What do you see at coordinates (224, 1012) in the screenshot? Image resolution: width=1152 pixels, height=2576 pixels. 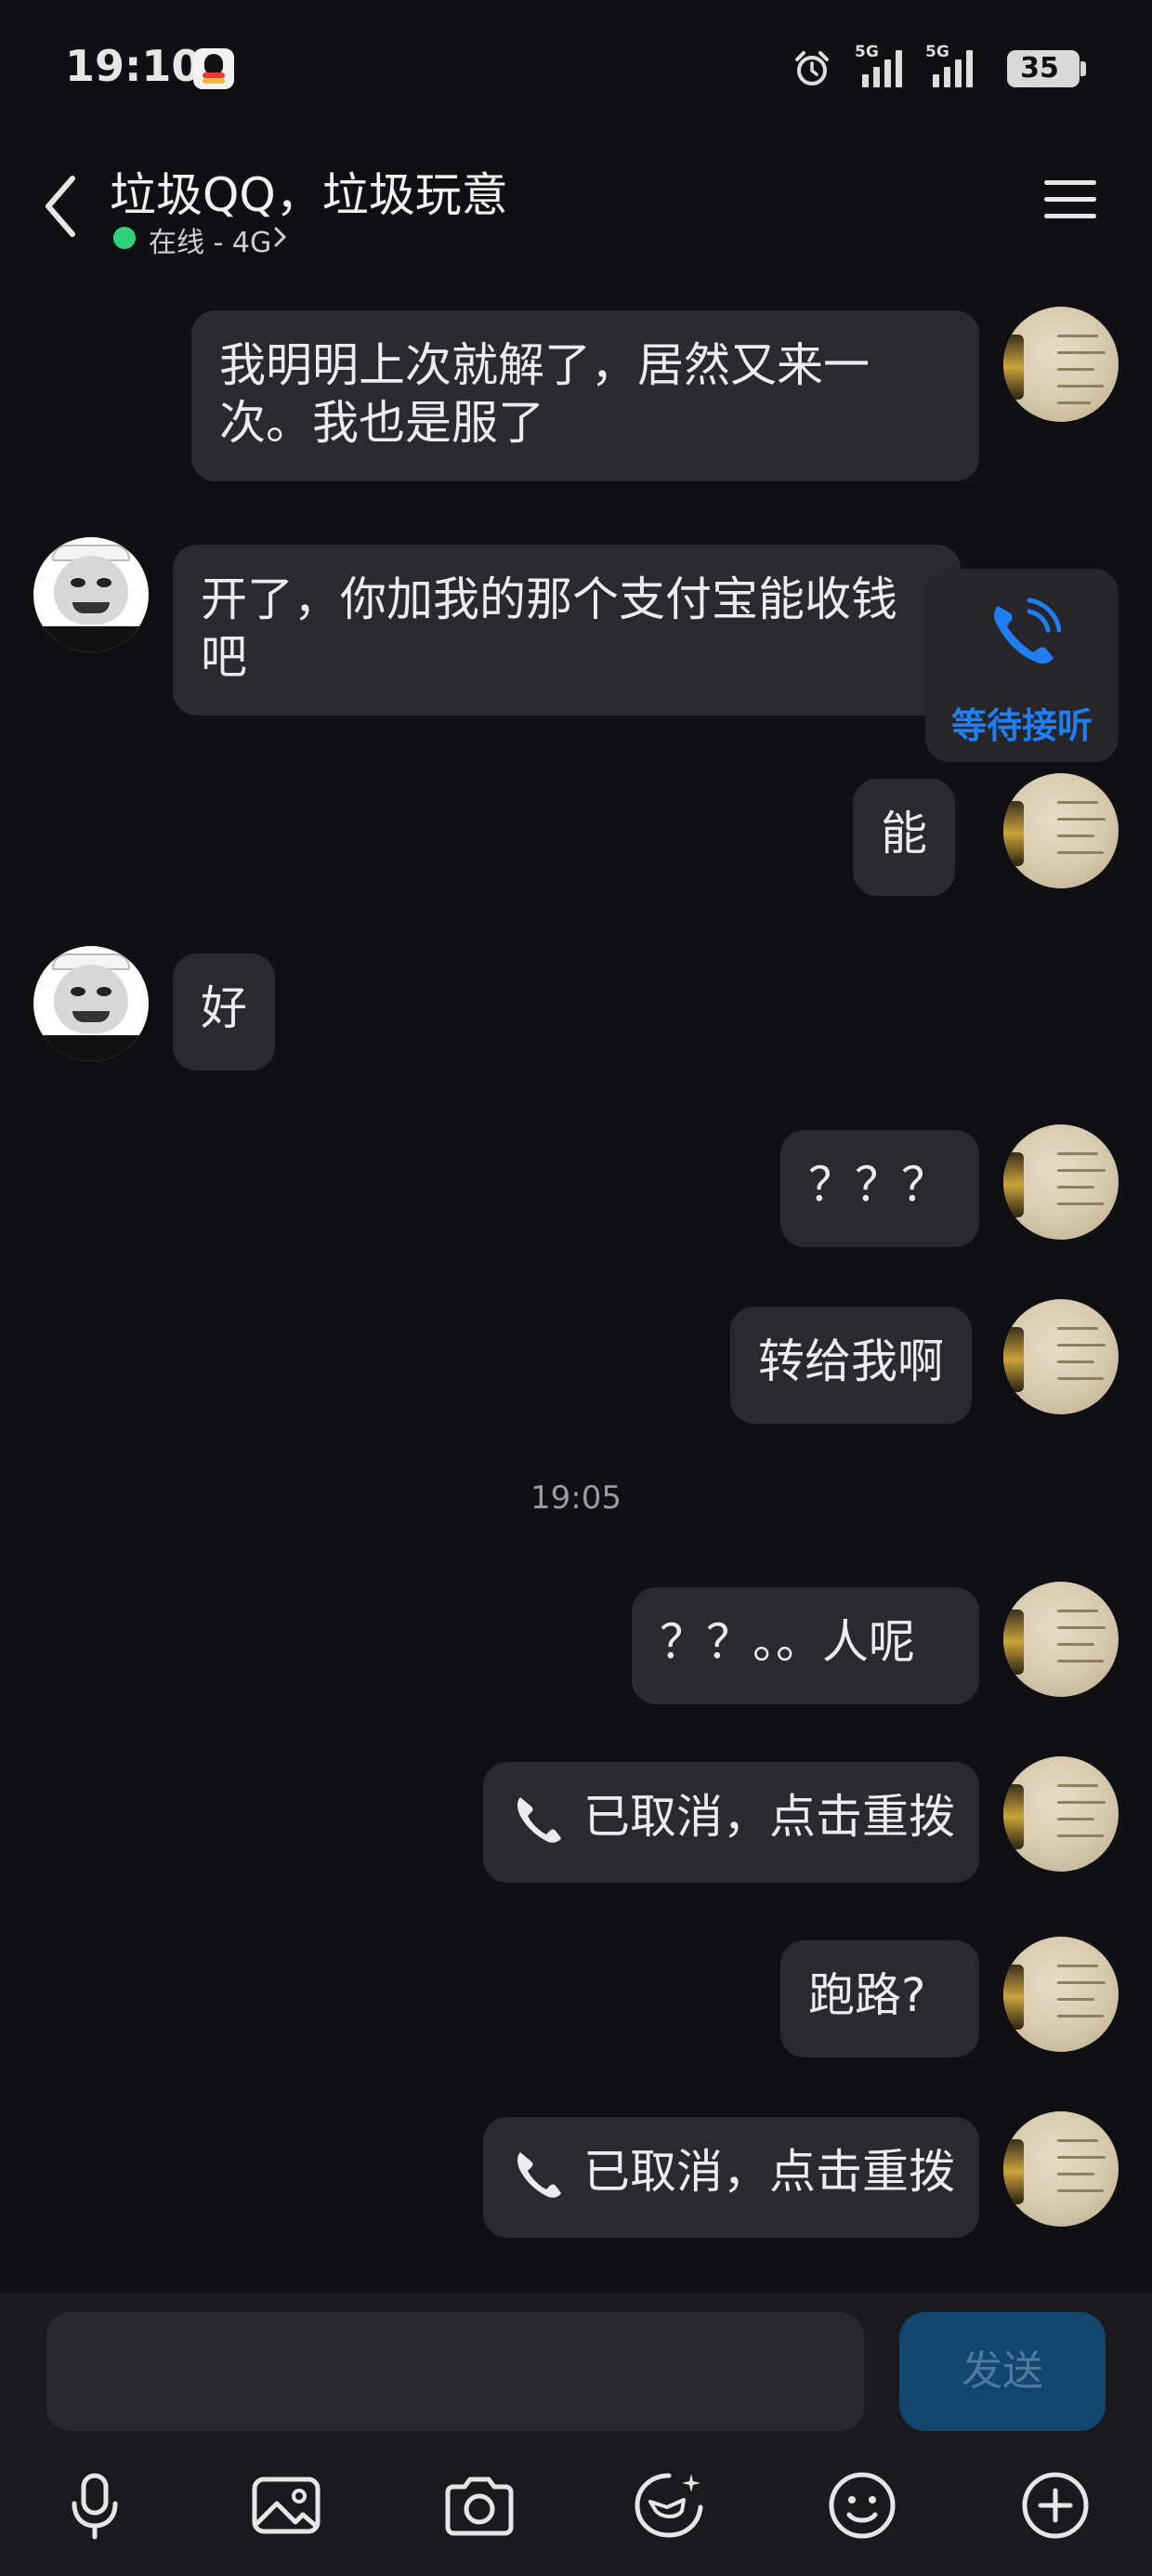 I see `message-bubble: 好` at bounding box center [224, 1012].